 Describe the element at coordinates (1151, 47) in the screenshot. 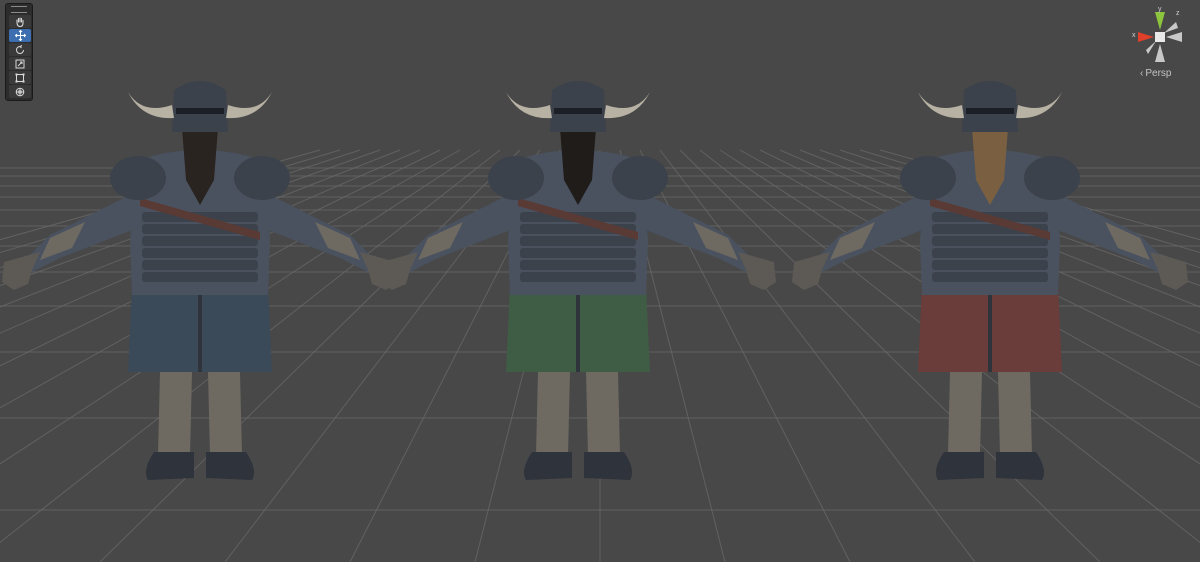

I see `z-axis-cone` at that location.